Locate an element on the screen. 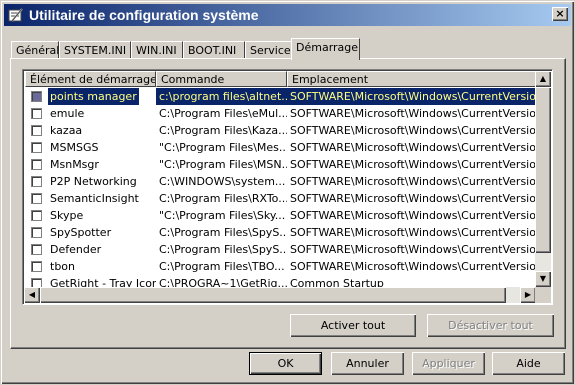 Image resolution: width=575 pixels, height=385 pixels. startup-item-name: Defender is located at coordinates (76, 249).